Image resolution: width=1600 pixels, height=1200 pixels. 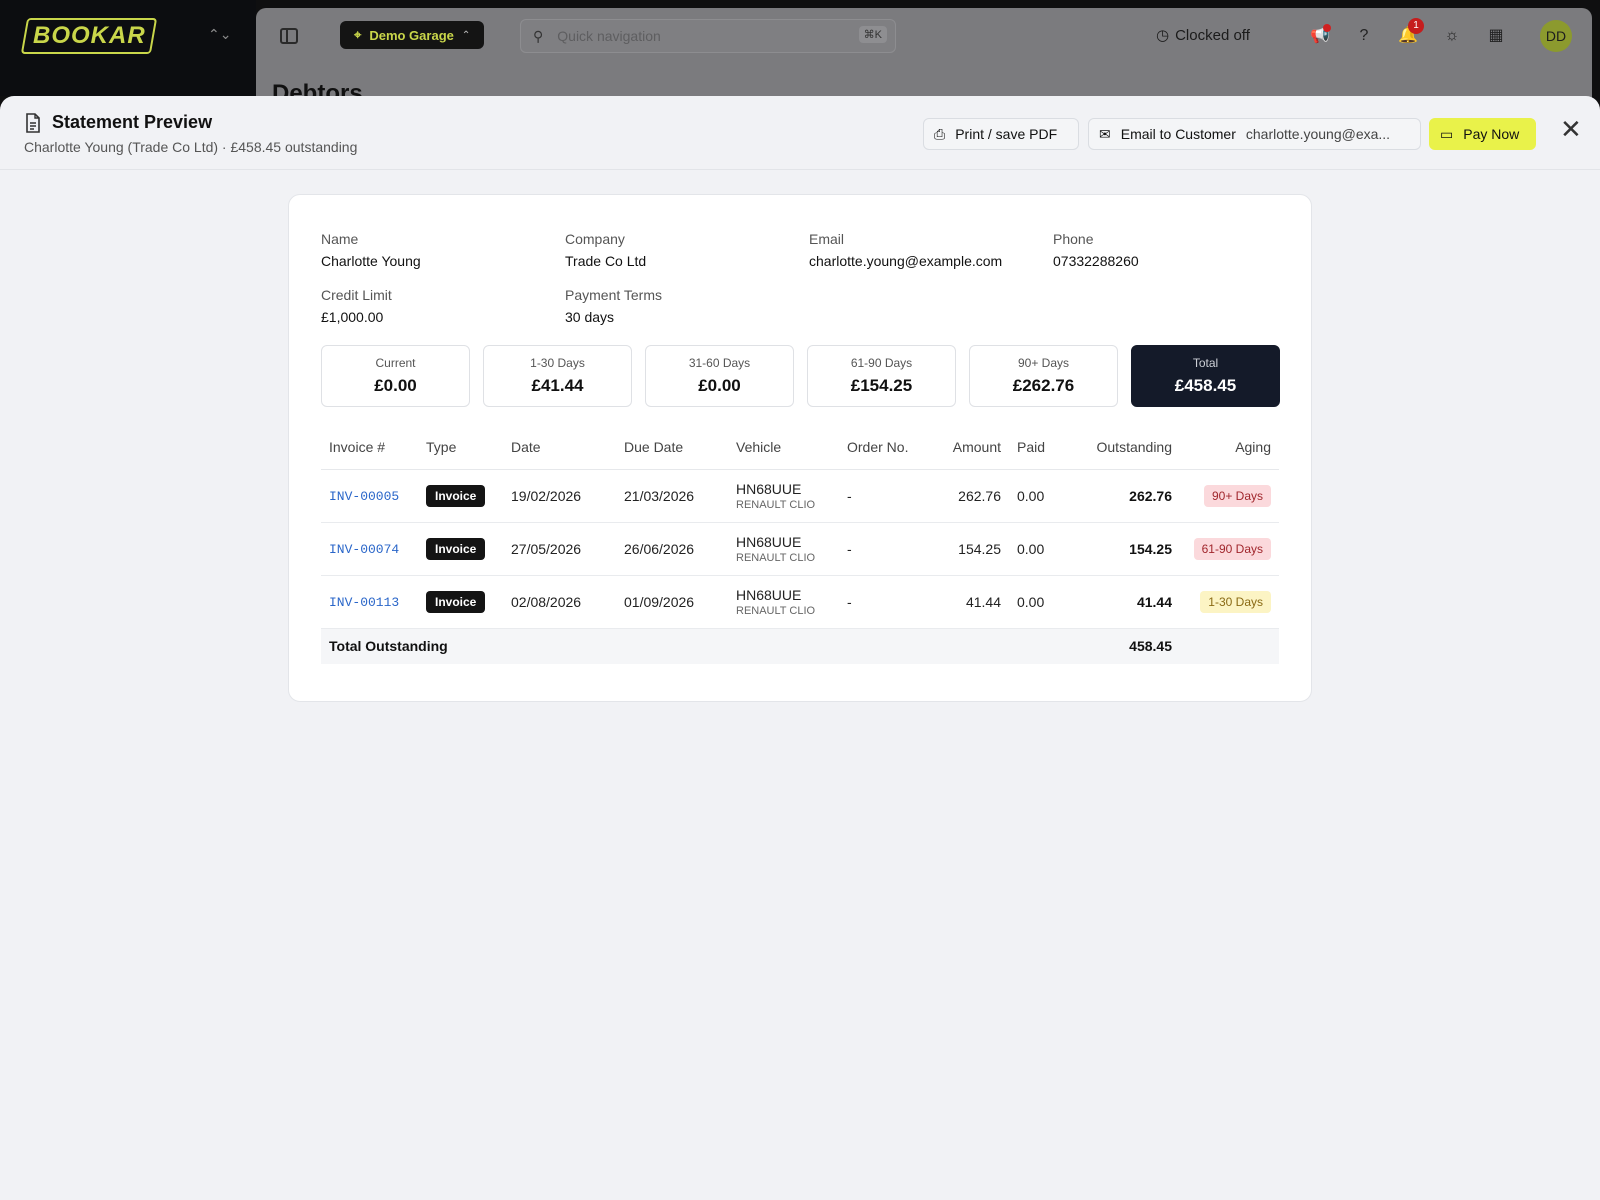 What do you see at coordinates (1447, 133) in the screenshot?
I see `credit-card-icon: ▭` at bounding box center [1447, 133].